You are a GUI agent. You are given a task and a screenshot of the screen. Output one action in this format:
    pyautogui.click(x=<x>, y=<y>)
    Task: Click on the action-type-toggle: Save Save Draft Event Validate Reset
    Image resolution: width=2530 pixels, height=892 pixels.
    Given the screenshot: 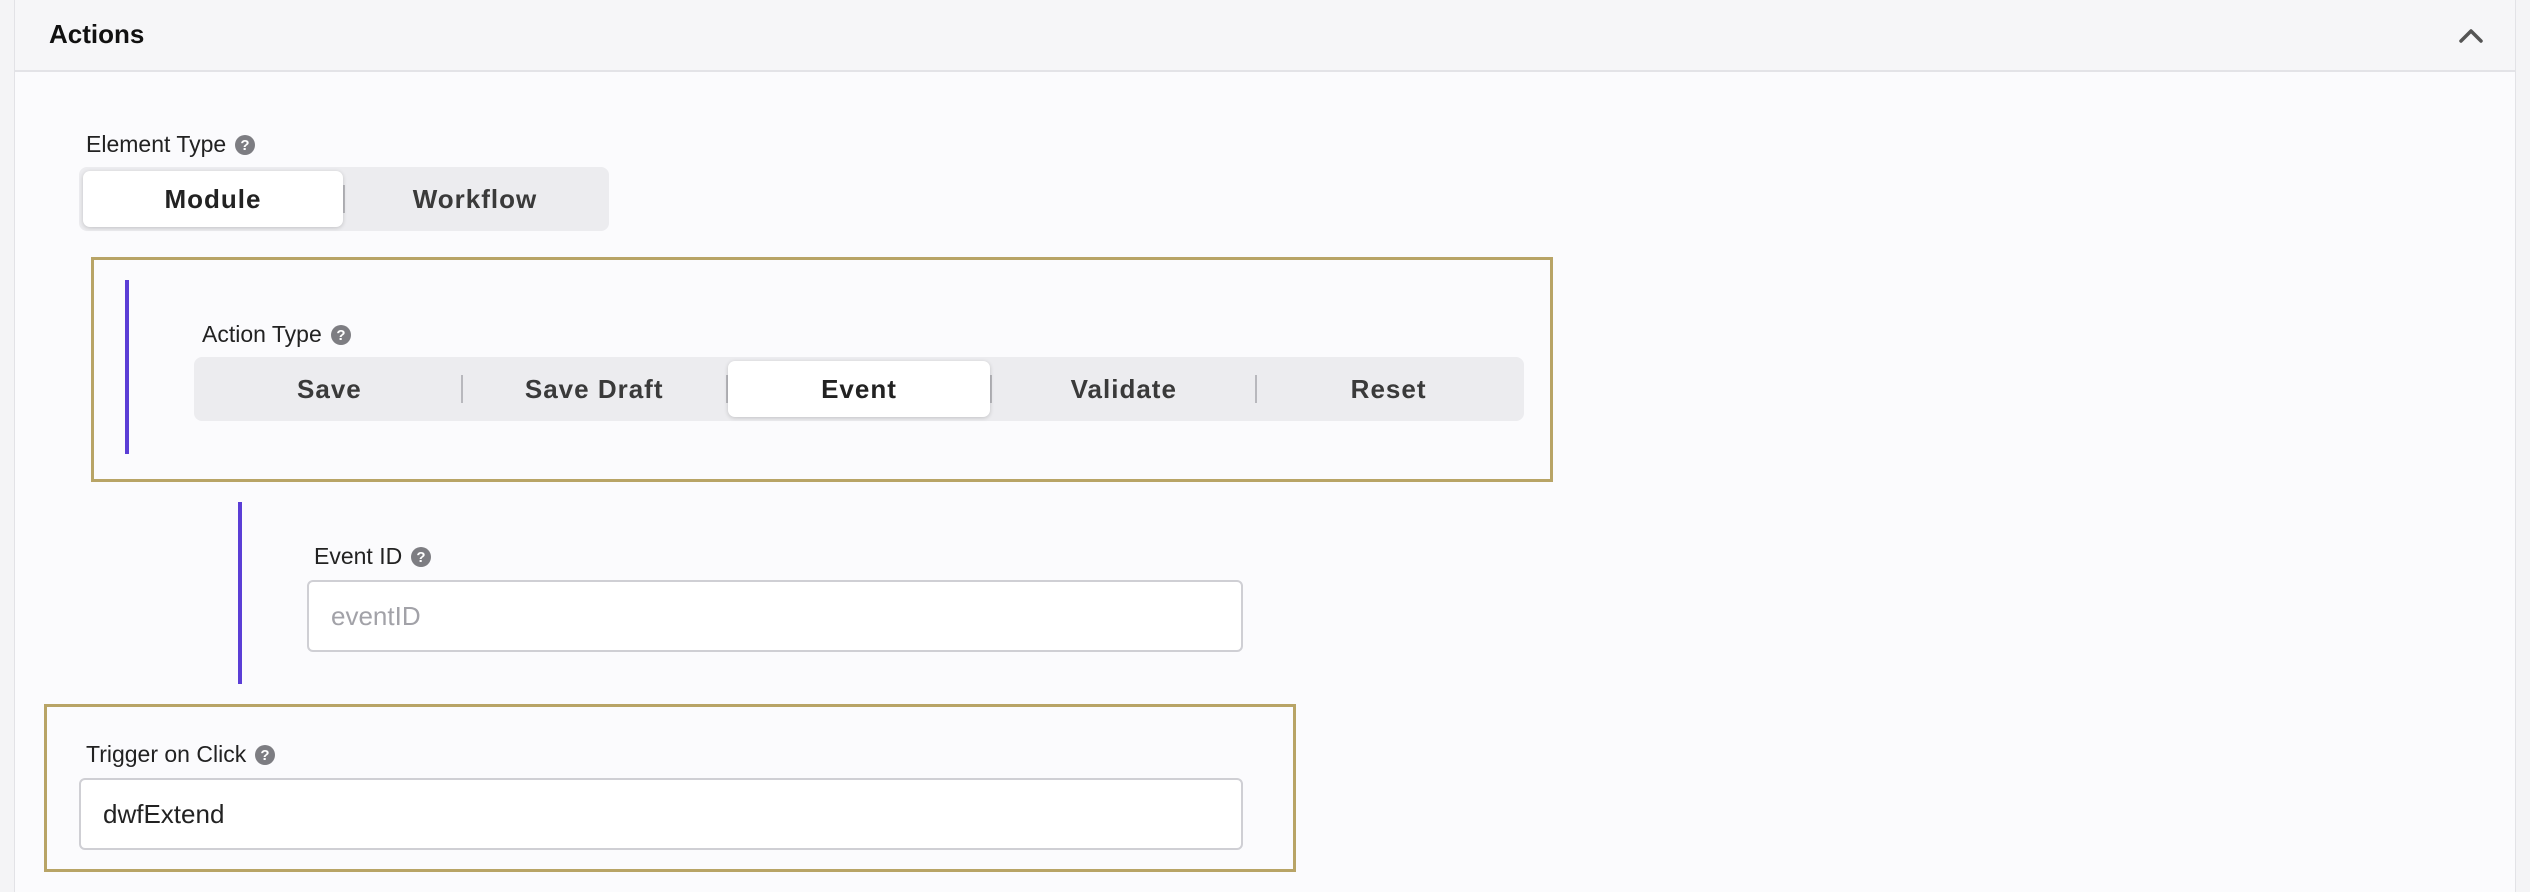 What is the action you would take?
    pyautogui.click(x=859, y=389)
    